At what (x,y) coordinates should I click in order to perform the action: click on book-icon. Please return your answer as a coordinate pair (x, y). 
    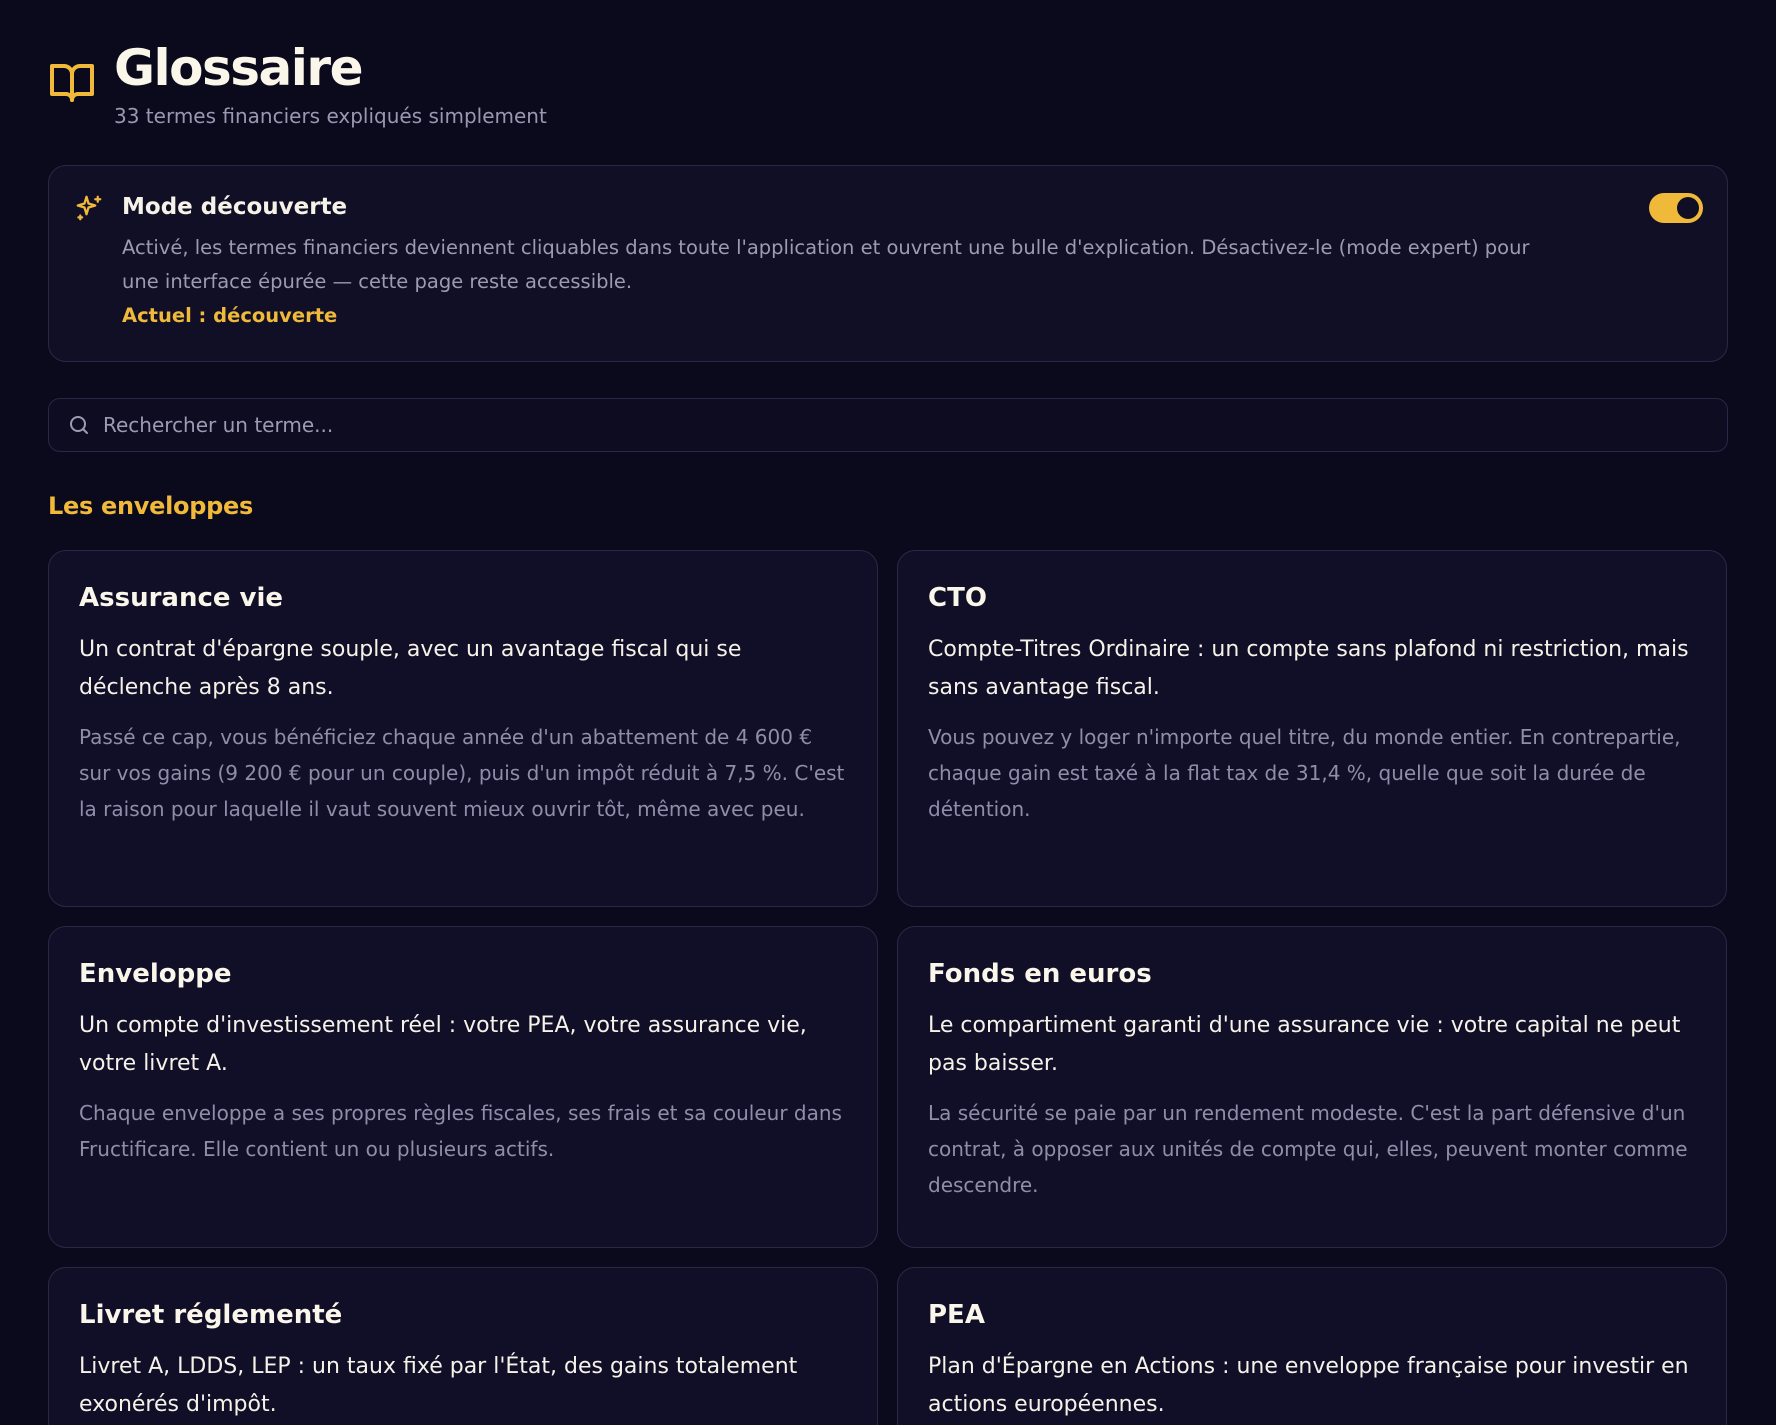
    Looking at the image, I should click on (72, 83).